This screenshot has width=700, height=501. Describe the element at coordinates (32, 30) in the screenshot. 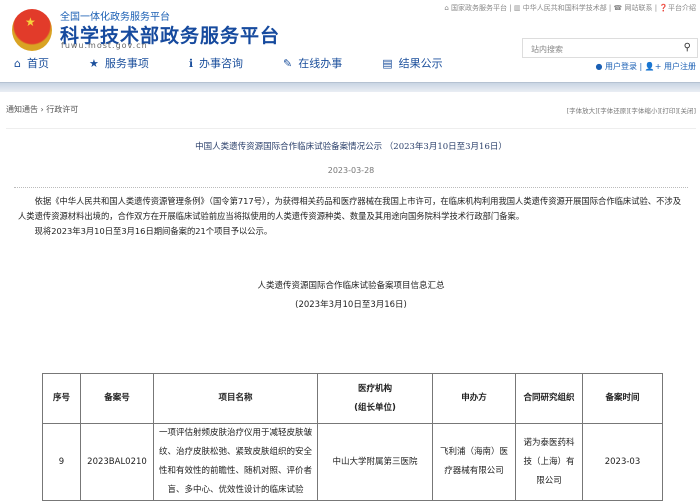

I see `national-emblem-logo: ★` at that location.